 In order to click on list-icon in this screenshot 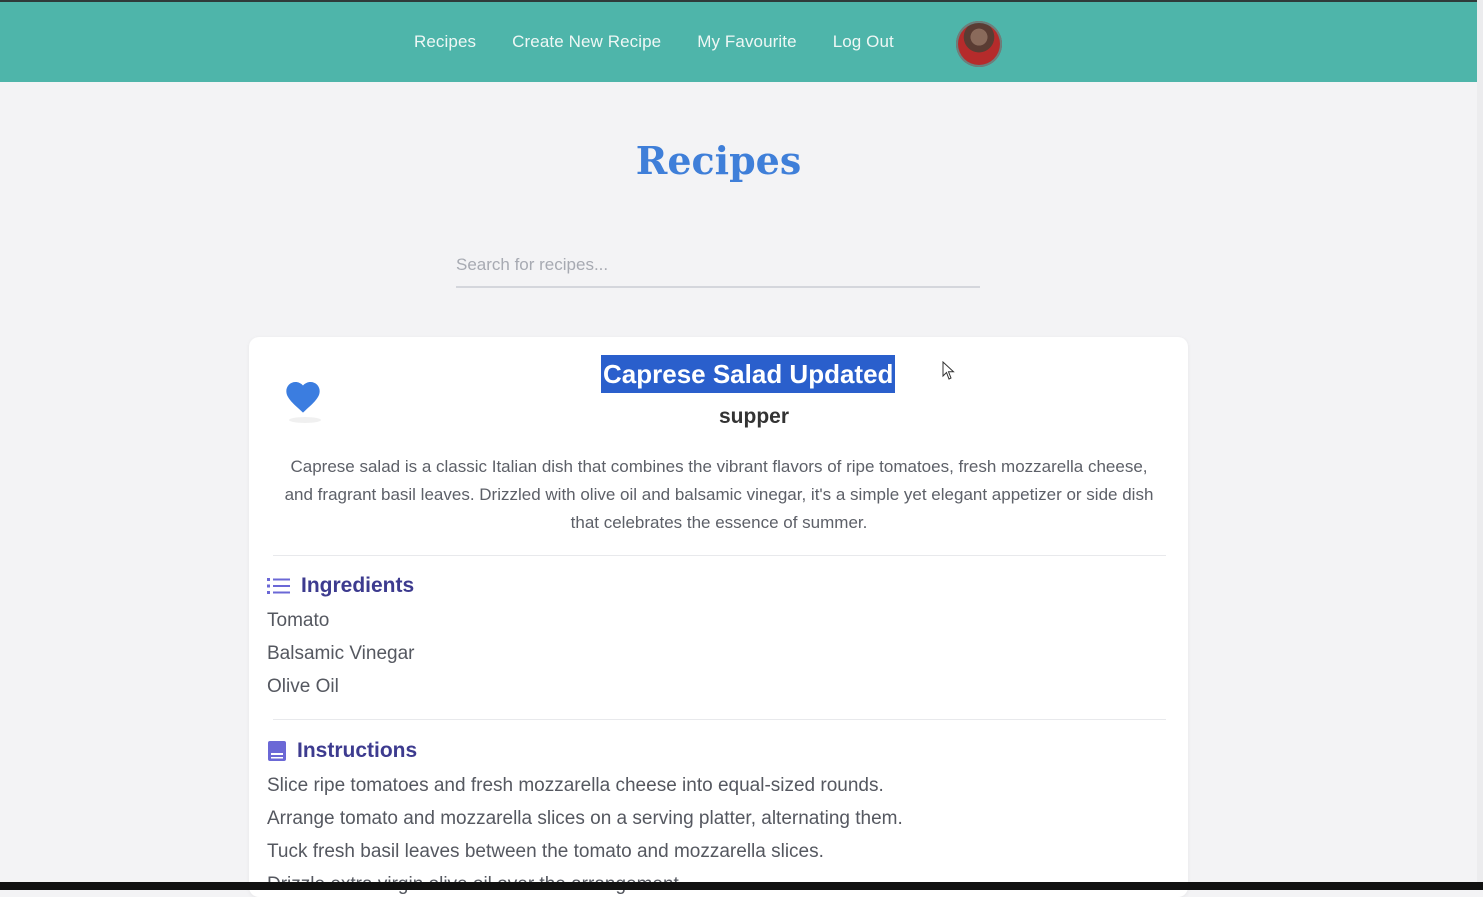, I will do `click(278, 586)`.